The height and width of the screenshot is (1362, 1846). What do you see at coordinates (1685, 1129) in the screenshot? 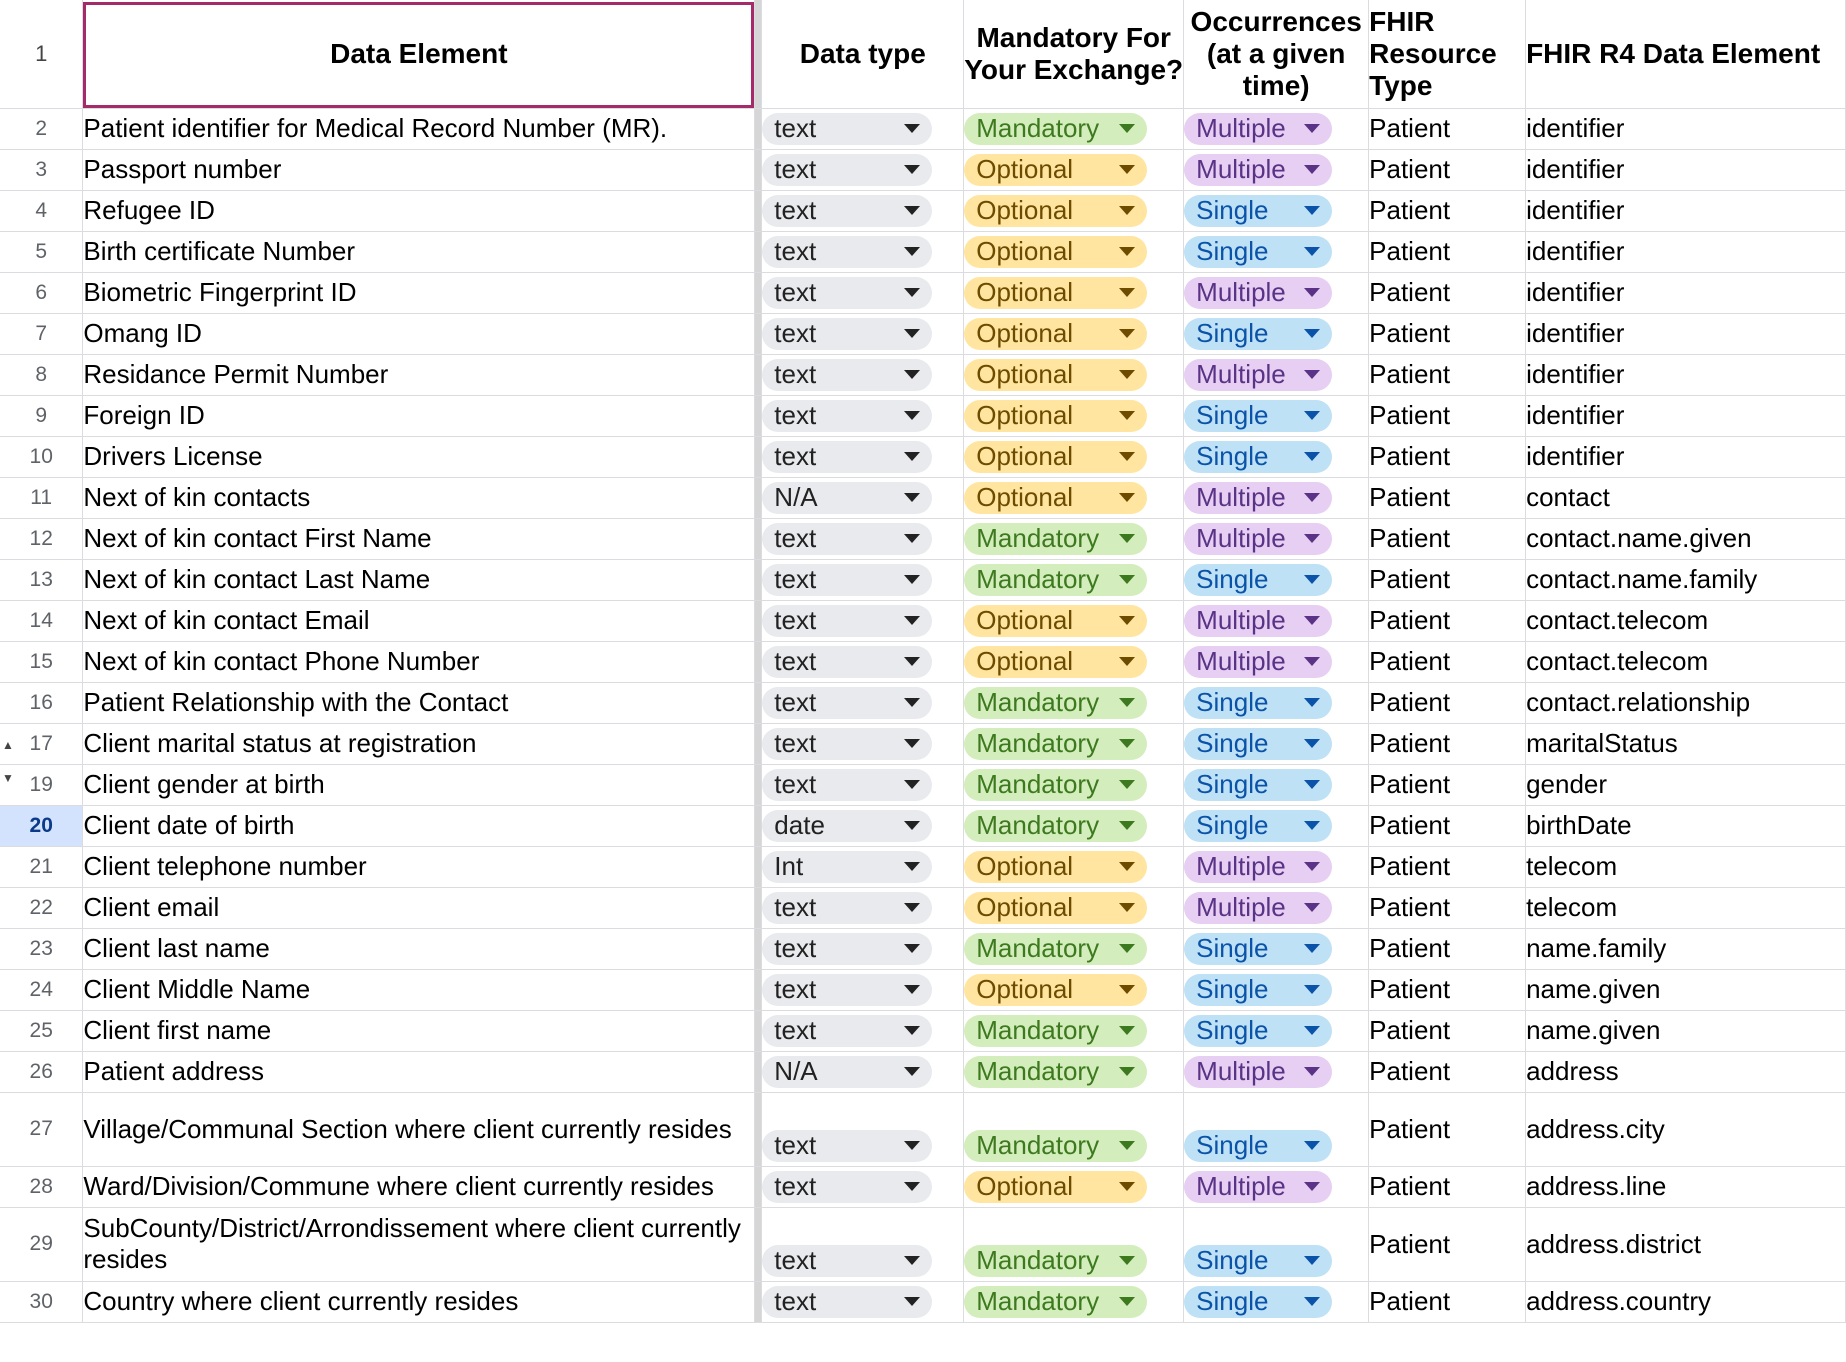
I see `r4-element-cell: address.city` at bounding box center [1685, 1129].